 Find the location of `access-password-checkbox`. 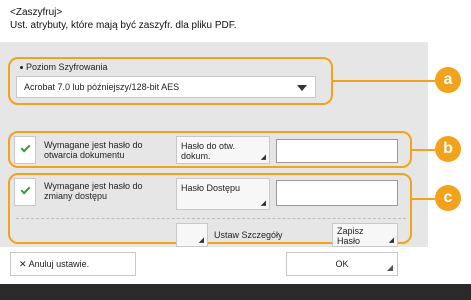

access-password-checkbox is located at coordinates (25, 192).